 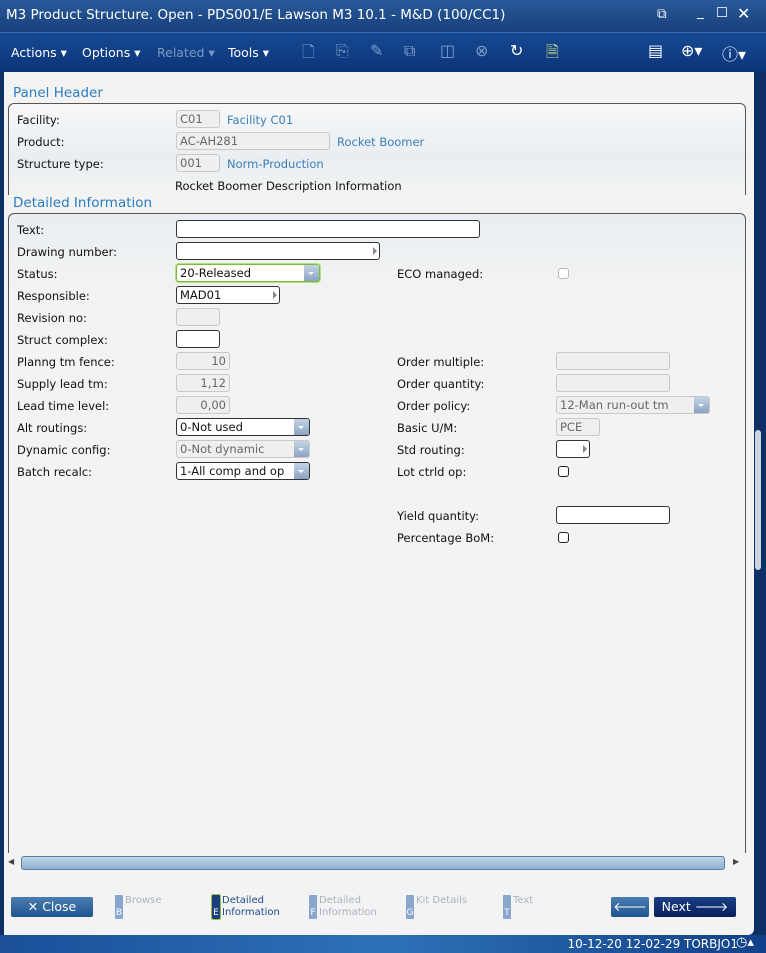 I want to click on lot-ctrld-op-label: Lot ctrld op:, so click(x=432, y=472).